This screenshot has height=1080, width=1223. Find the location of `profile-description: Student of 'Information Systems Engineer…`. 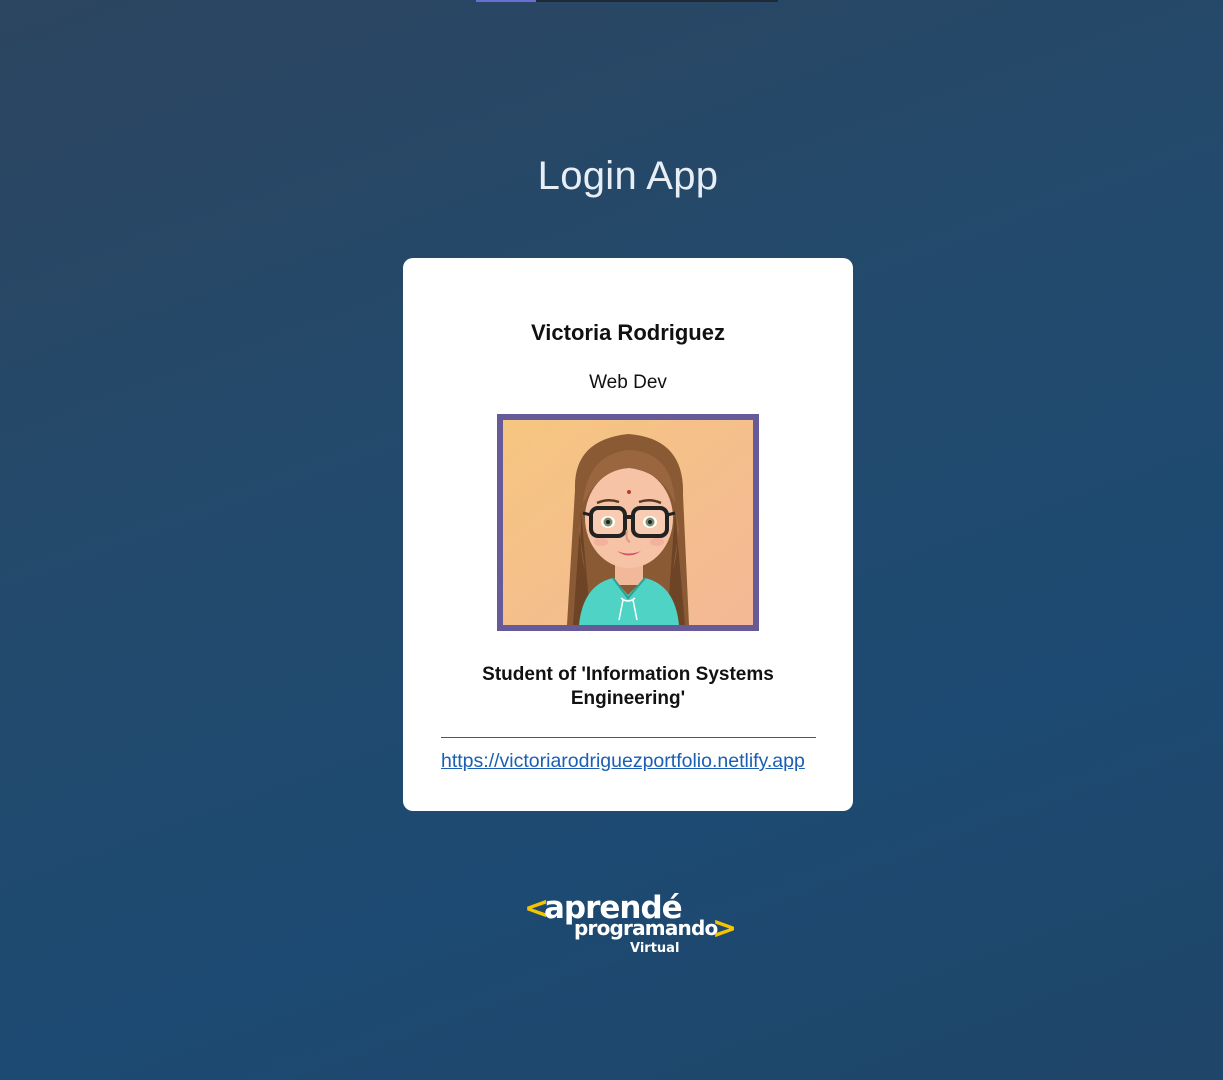

profile-description: Student of 'Information Systems Engineer… is located at coordinates (628, 686).